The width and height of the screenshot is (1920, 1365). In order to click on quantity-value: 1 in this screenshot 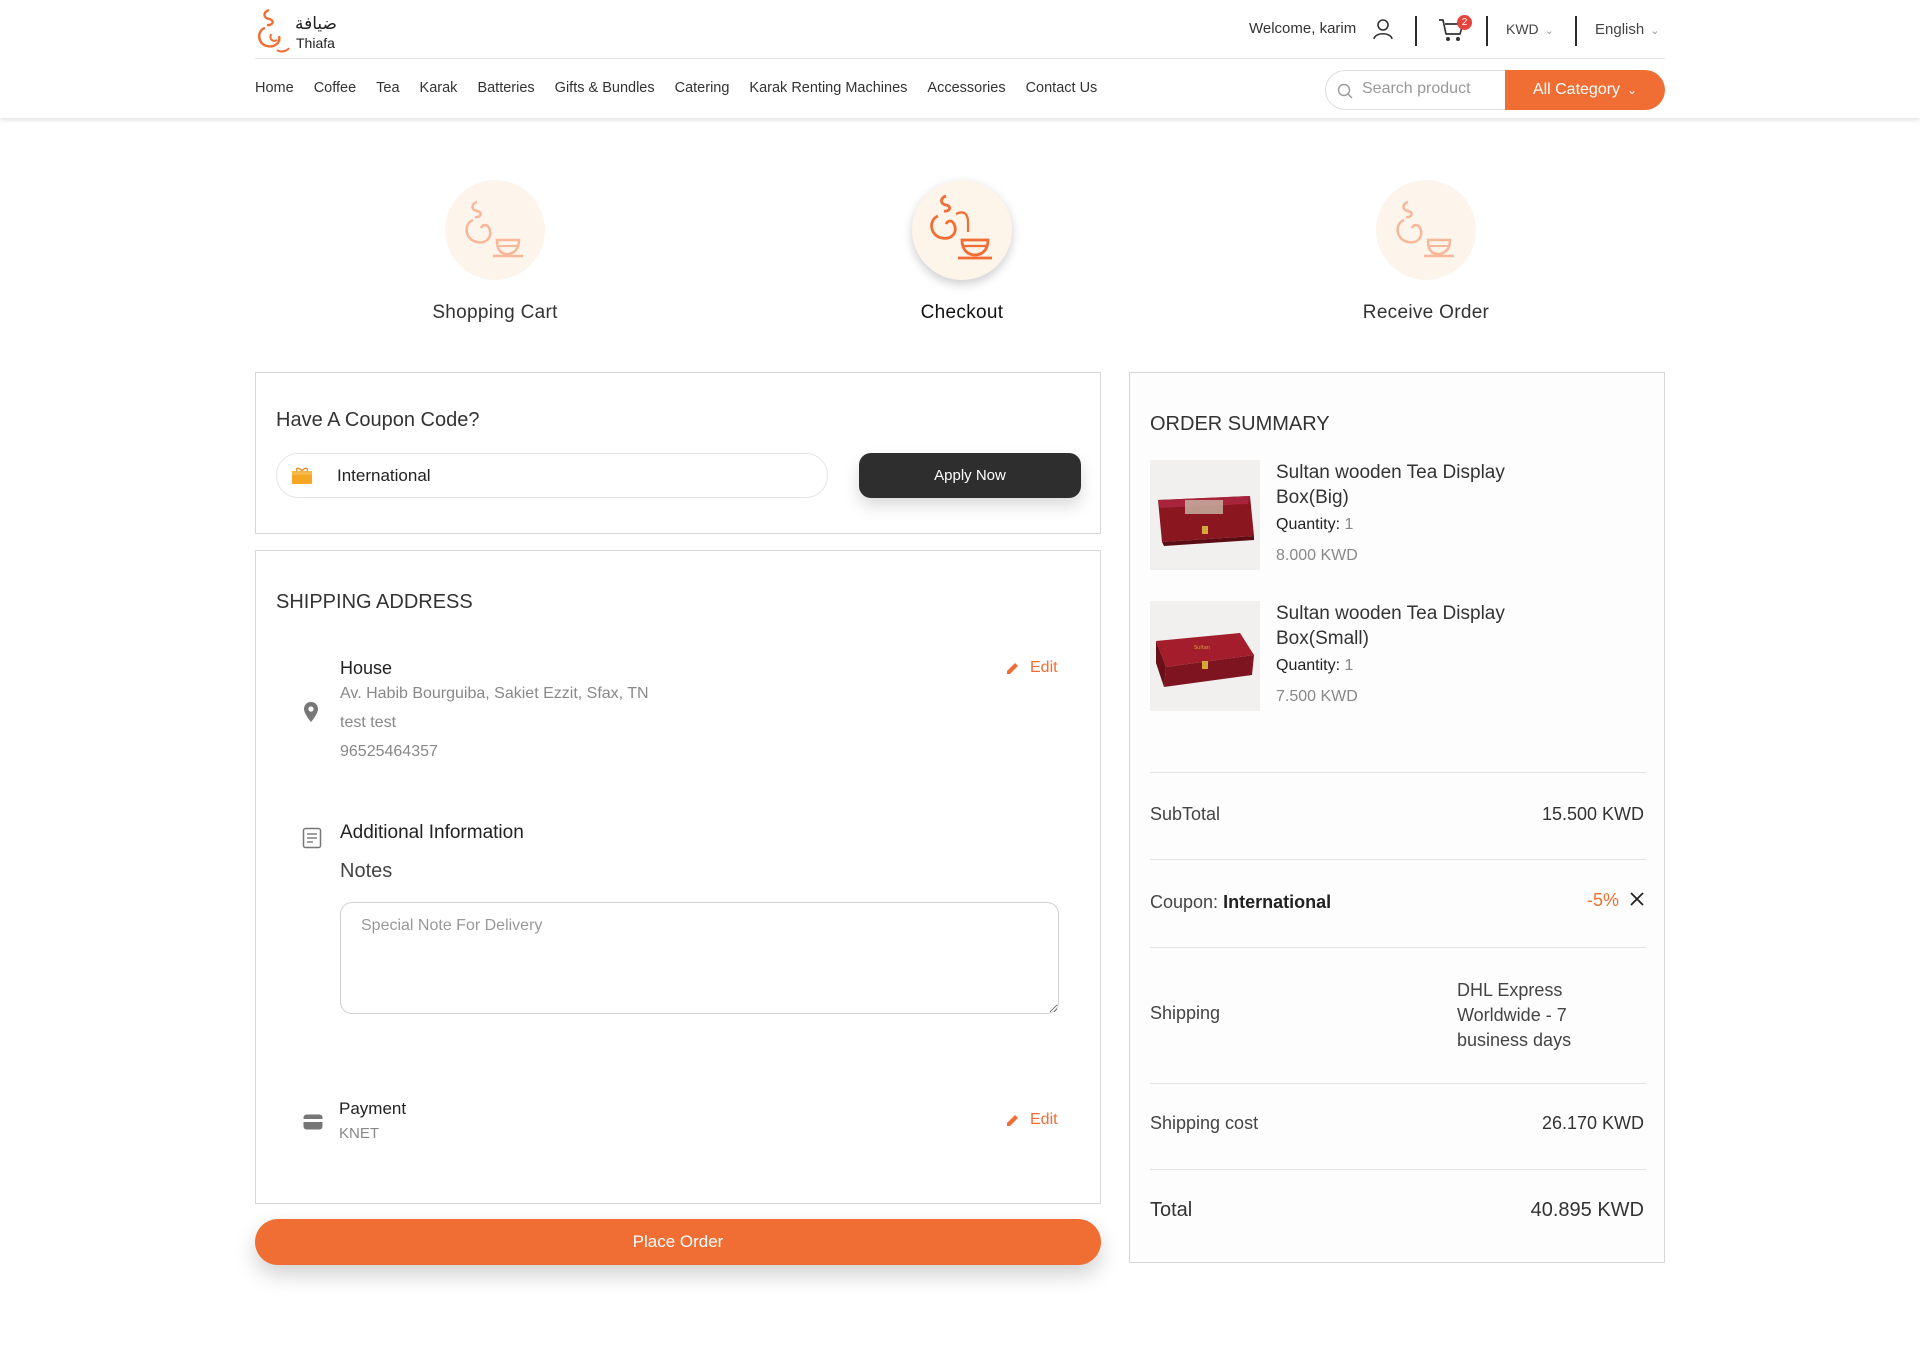, I will do `click(1349, 665)`.